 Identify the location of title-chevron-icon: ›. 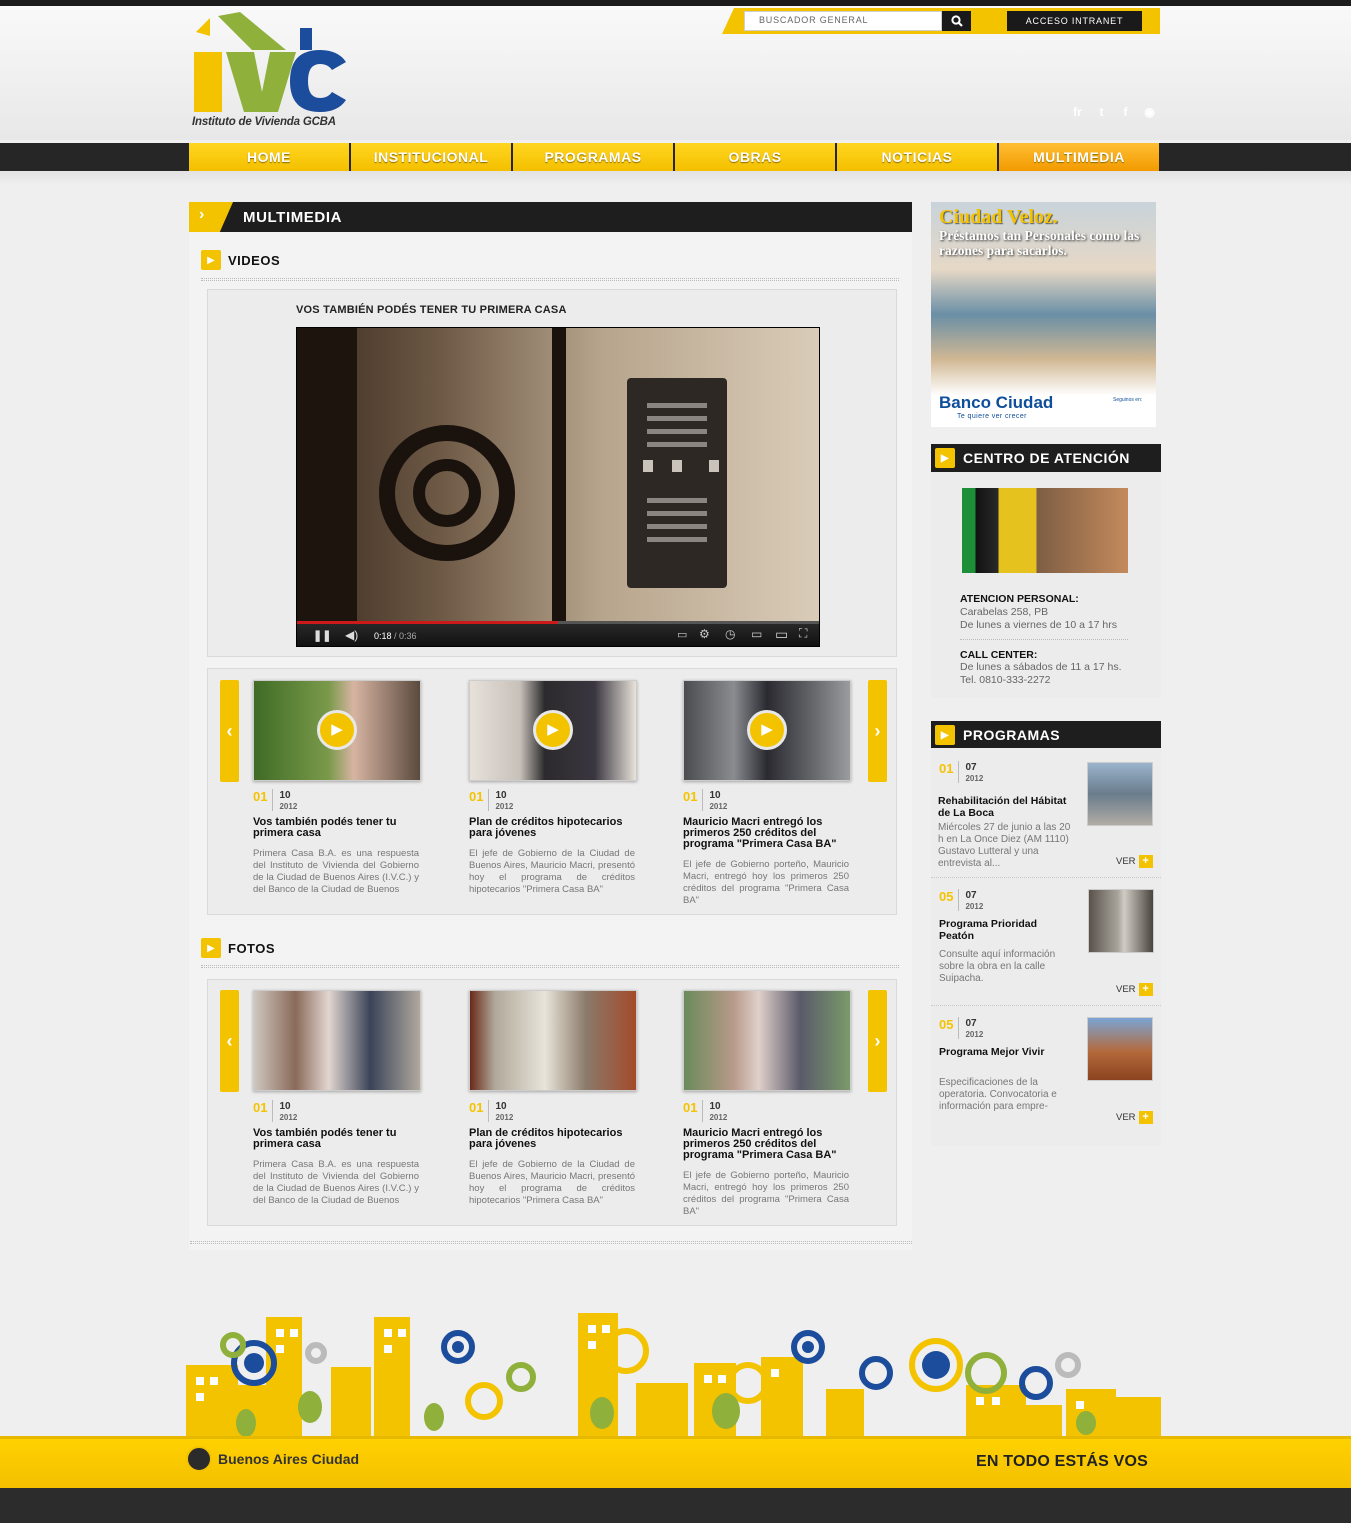
(211, 217).